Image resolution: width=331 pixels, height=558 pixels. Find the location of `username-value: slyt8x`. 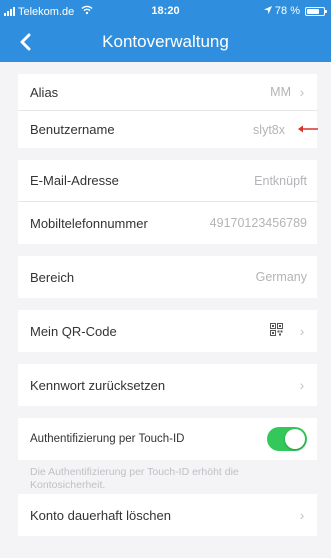

username-value: slyt8x is located at coordinates (269, 129).